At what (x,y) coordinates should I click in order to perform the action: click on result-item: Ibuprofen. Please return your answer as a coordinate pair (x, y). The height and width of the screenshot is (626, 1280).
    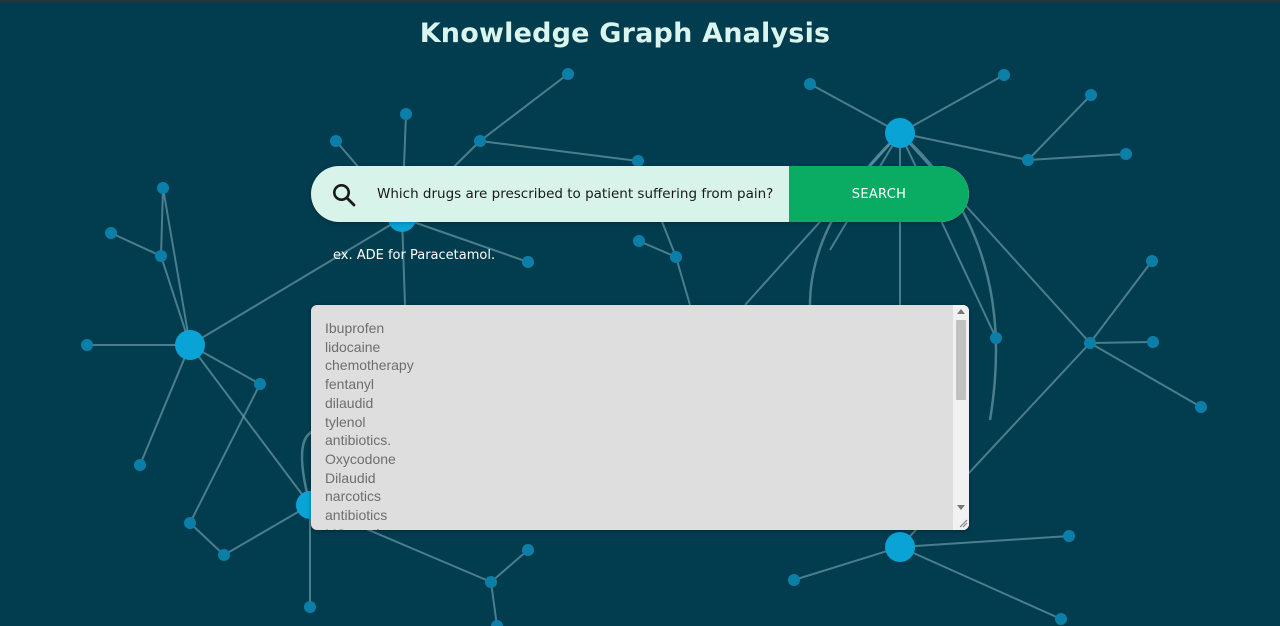
    Looking at the image, I should click on (355, 328).